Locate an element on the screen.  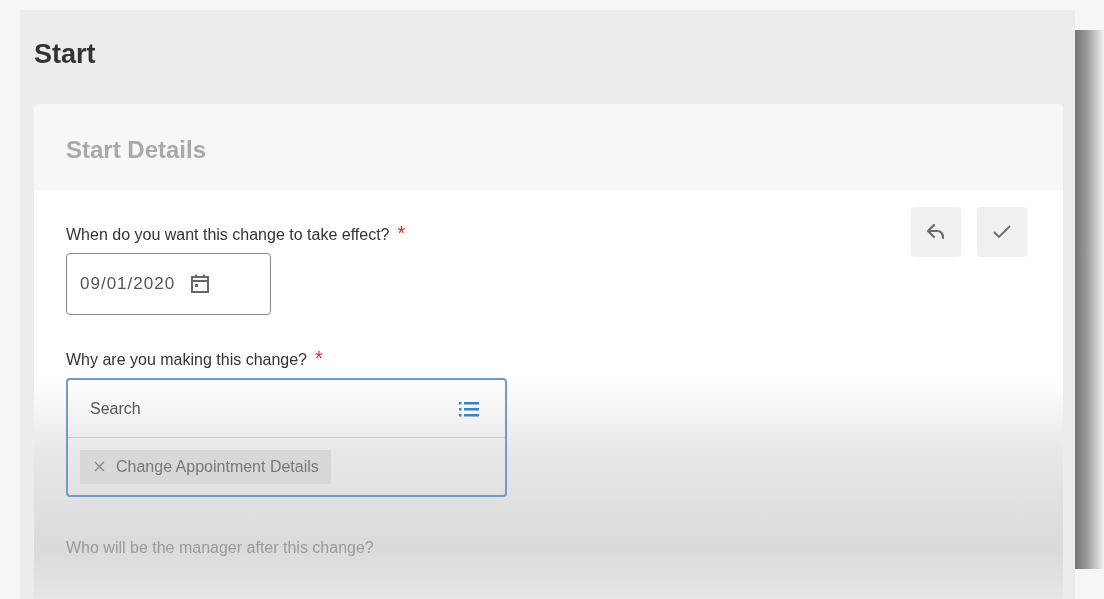
field-label: Why are you making this change? is located at coordinates (186, 360).